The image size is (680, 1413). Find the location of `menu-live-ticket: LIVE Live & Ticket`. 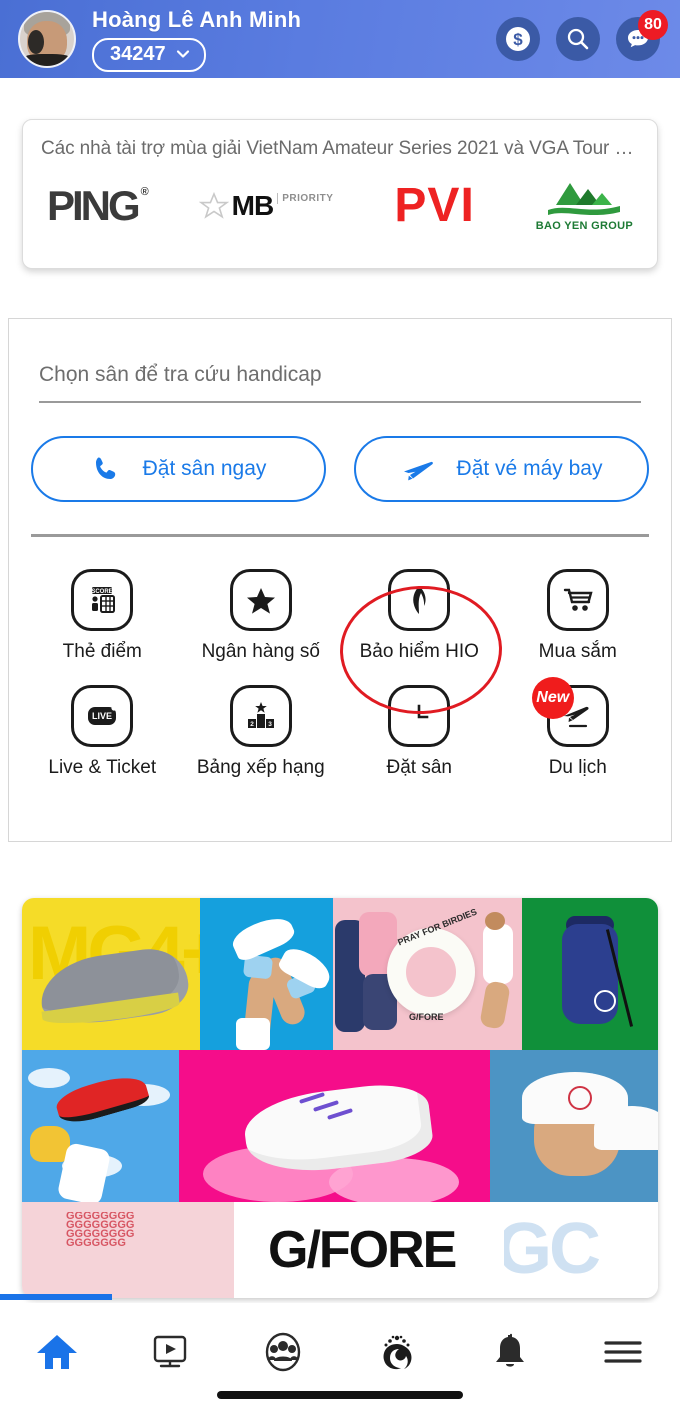

menu-live-ticket: LIVE Live & Ticket is located at coordinates (102, 729).